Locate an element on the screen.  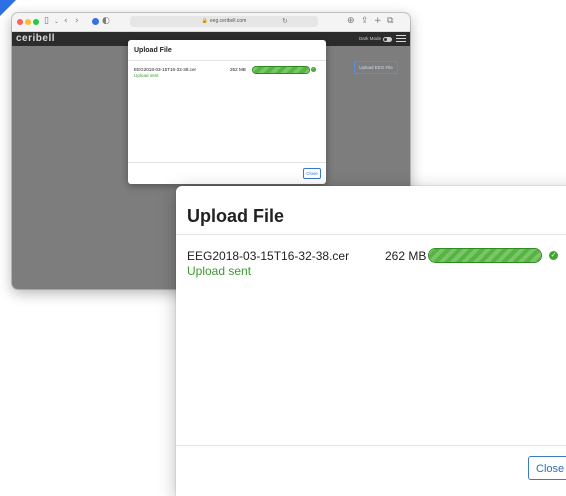
extension-icon is located at coordinates (95, 21).